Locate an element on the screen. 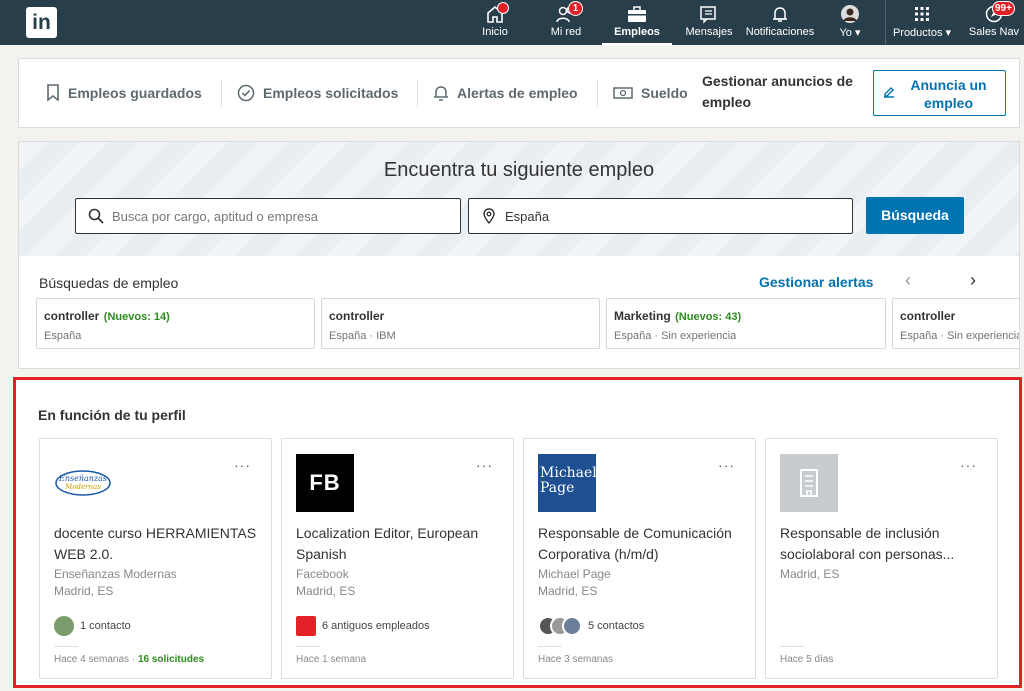  saved-jobs-link: Empleos guardados is located at coordinates (124, 93).